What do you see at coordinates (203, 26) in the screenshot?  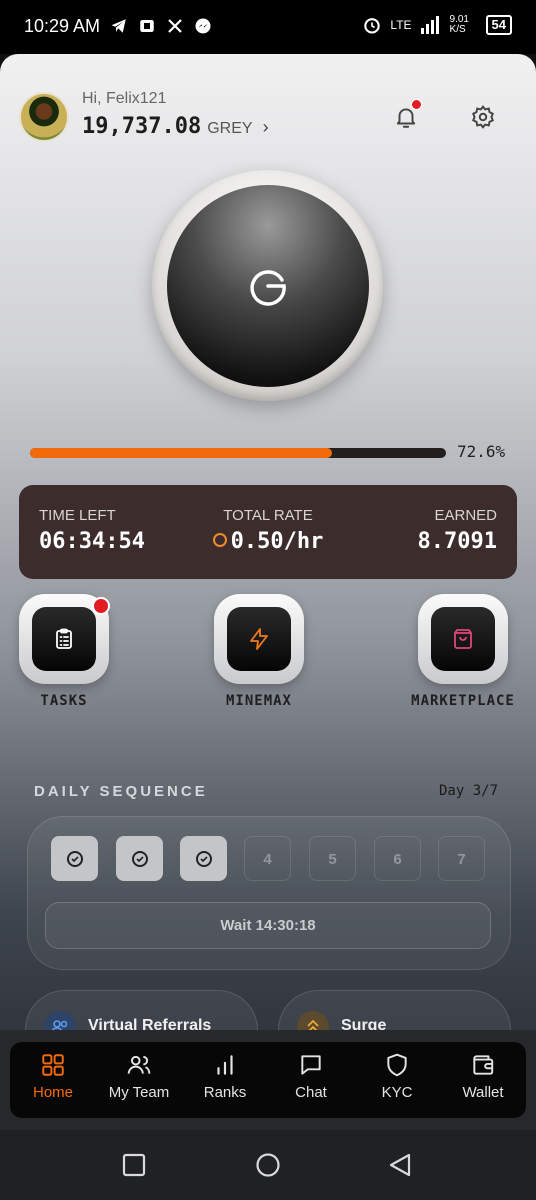 I see `messenger-icon` at bounding box center [203, 26].